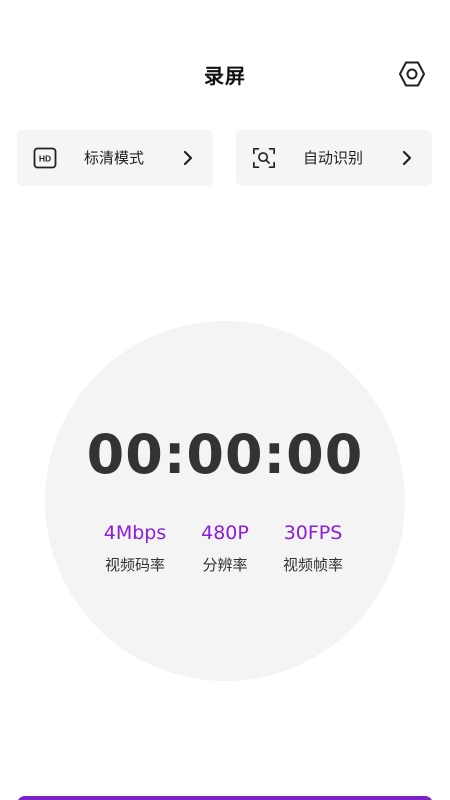 The width and height of the screenshot is (450, 800). I want to click on start-recording-button, so click(225, 798).